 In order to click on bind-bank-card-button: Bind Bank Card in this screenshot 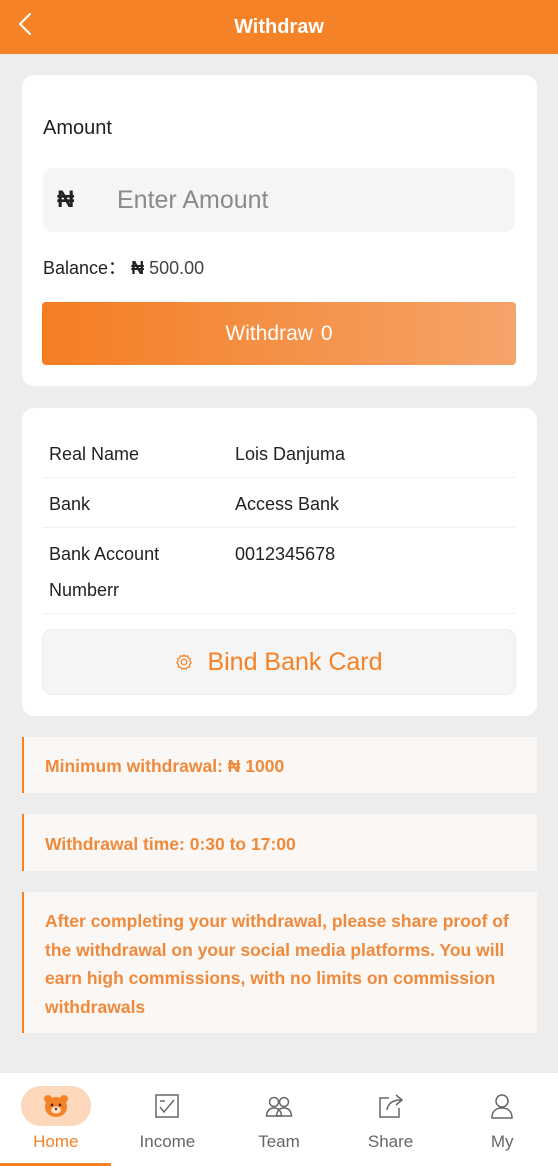, I will do `click(279, 662)`.